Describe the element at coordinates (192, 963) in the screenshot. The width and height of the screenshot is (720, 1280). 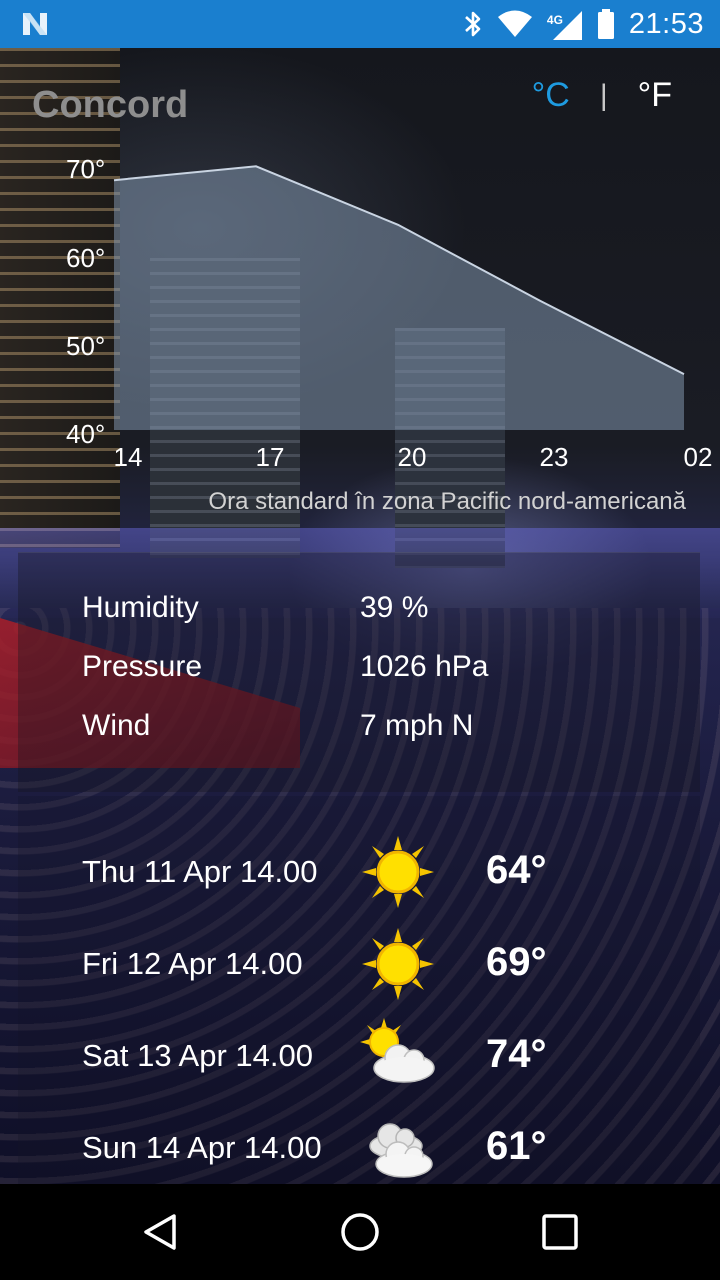
I see `forecast-date: Fri 12 Apr 14.00` at that location.